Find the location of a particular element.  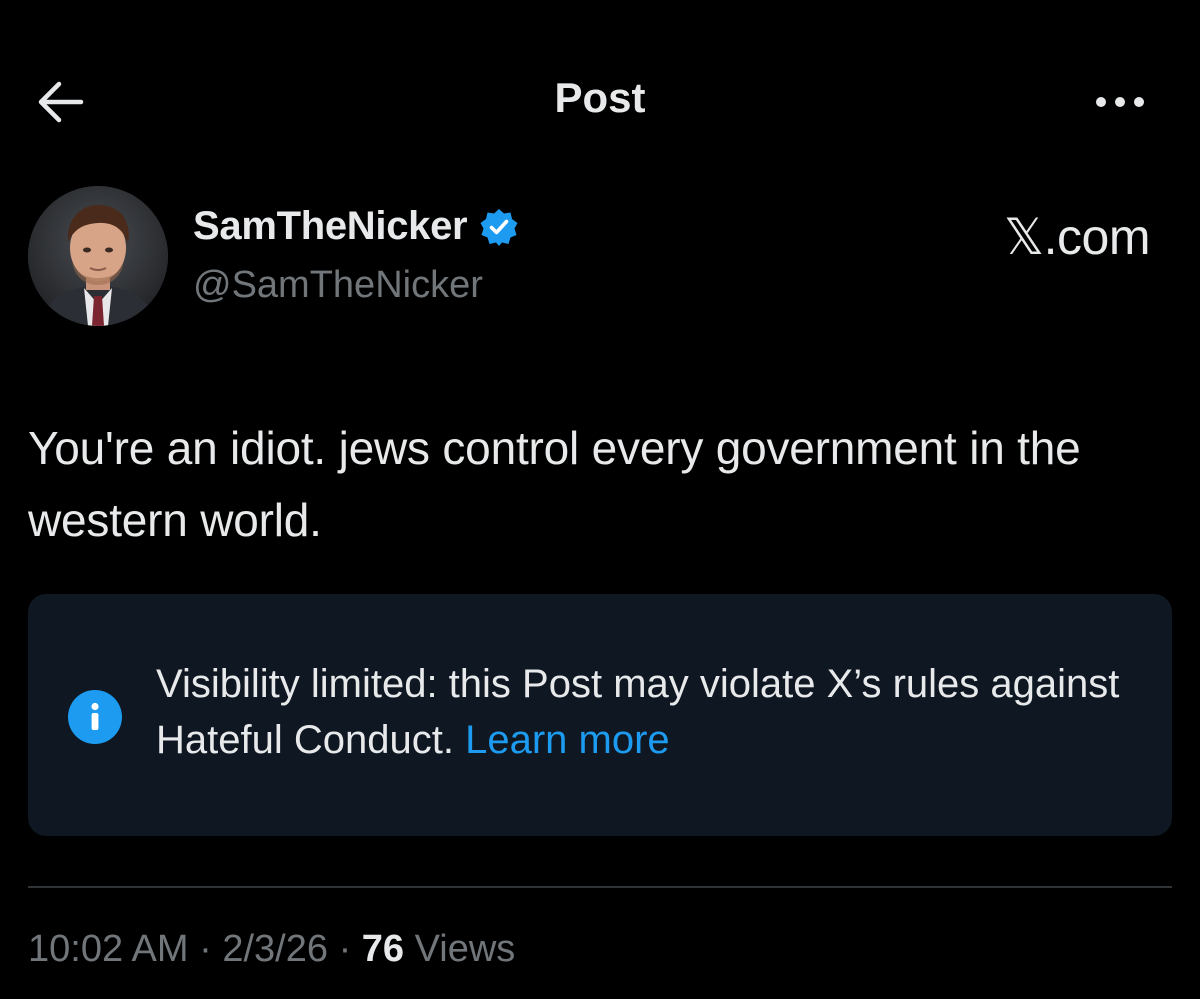

views-count: 76 is located at coordinates (383, 949).